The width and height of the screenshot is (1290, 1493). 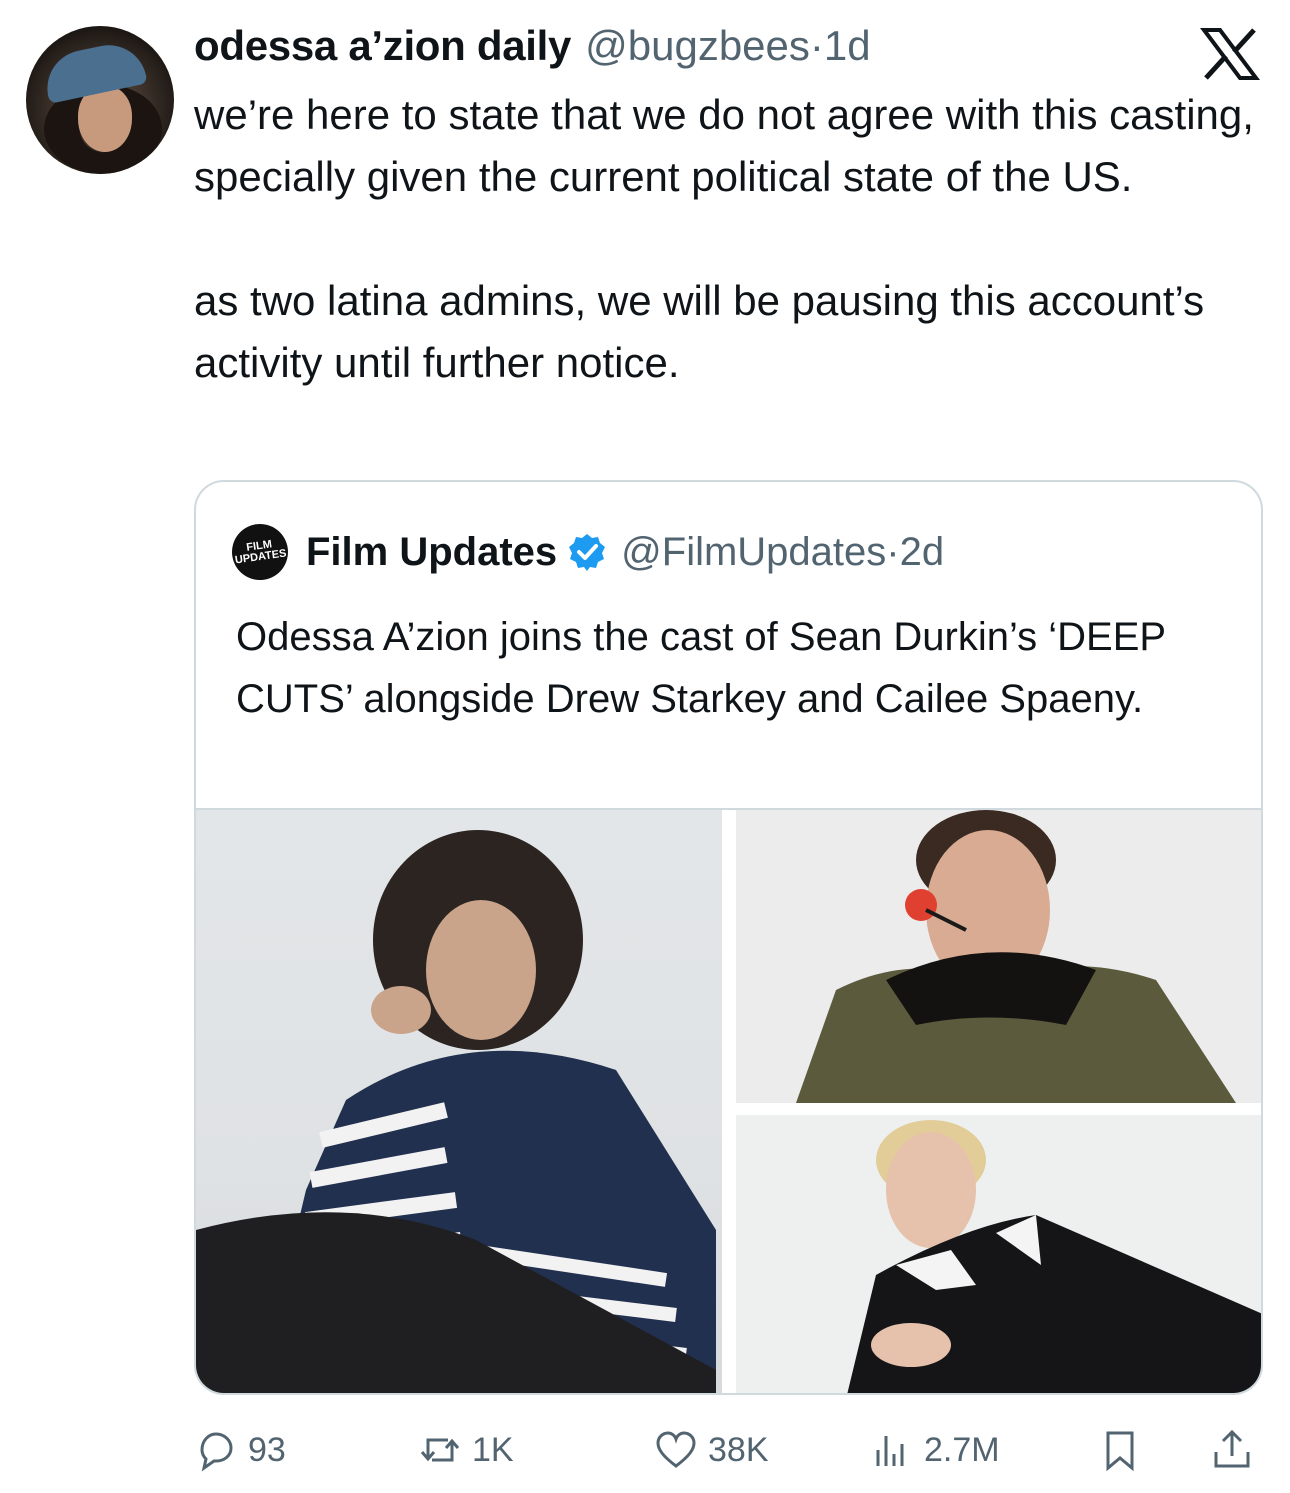 I want to click on like-count: 38K, so click(x=738, y=1449).